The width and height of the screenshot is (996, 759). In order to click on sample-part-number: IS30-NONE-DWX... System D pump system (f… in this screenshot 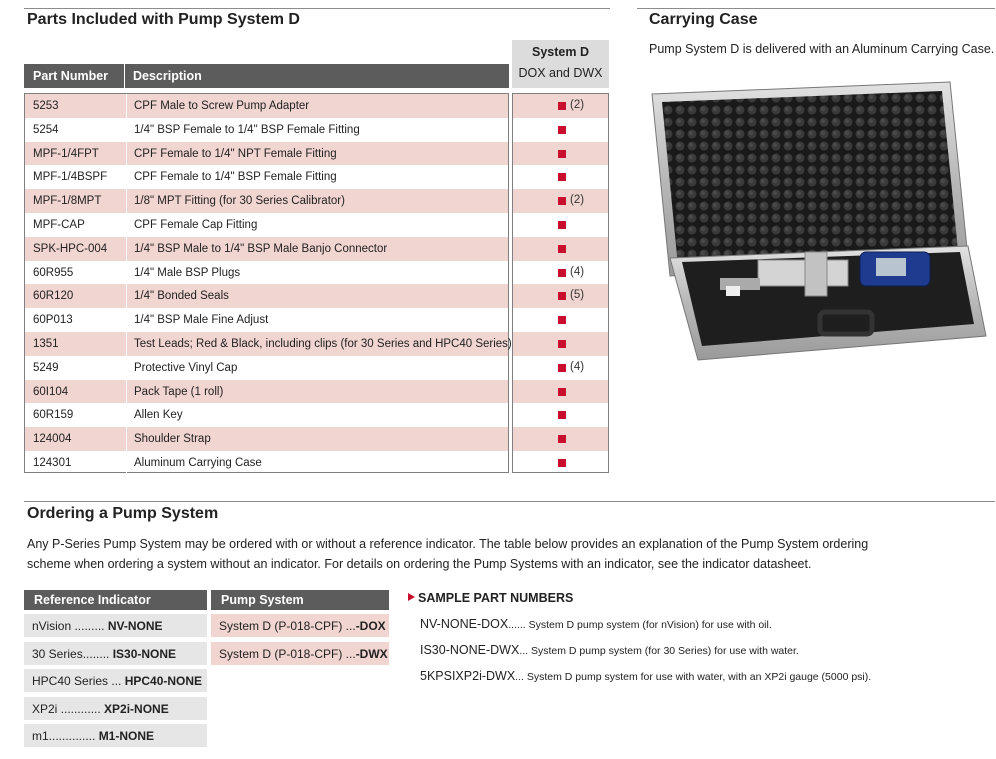, I will do `click(609, 650)`.